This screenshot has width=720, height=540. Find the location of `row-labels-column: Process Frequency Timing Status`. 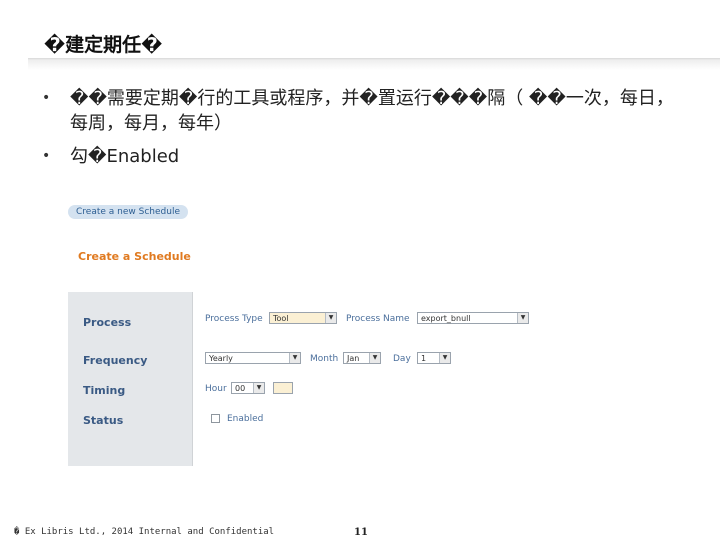

row-labels-column: Process Frequency Timing Status is located at coordinates (130, 379).